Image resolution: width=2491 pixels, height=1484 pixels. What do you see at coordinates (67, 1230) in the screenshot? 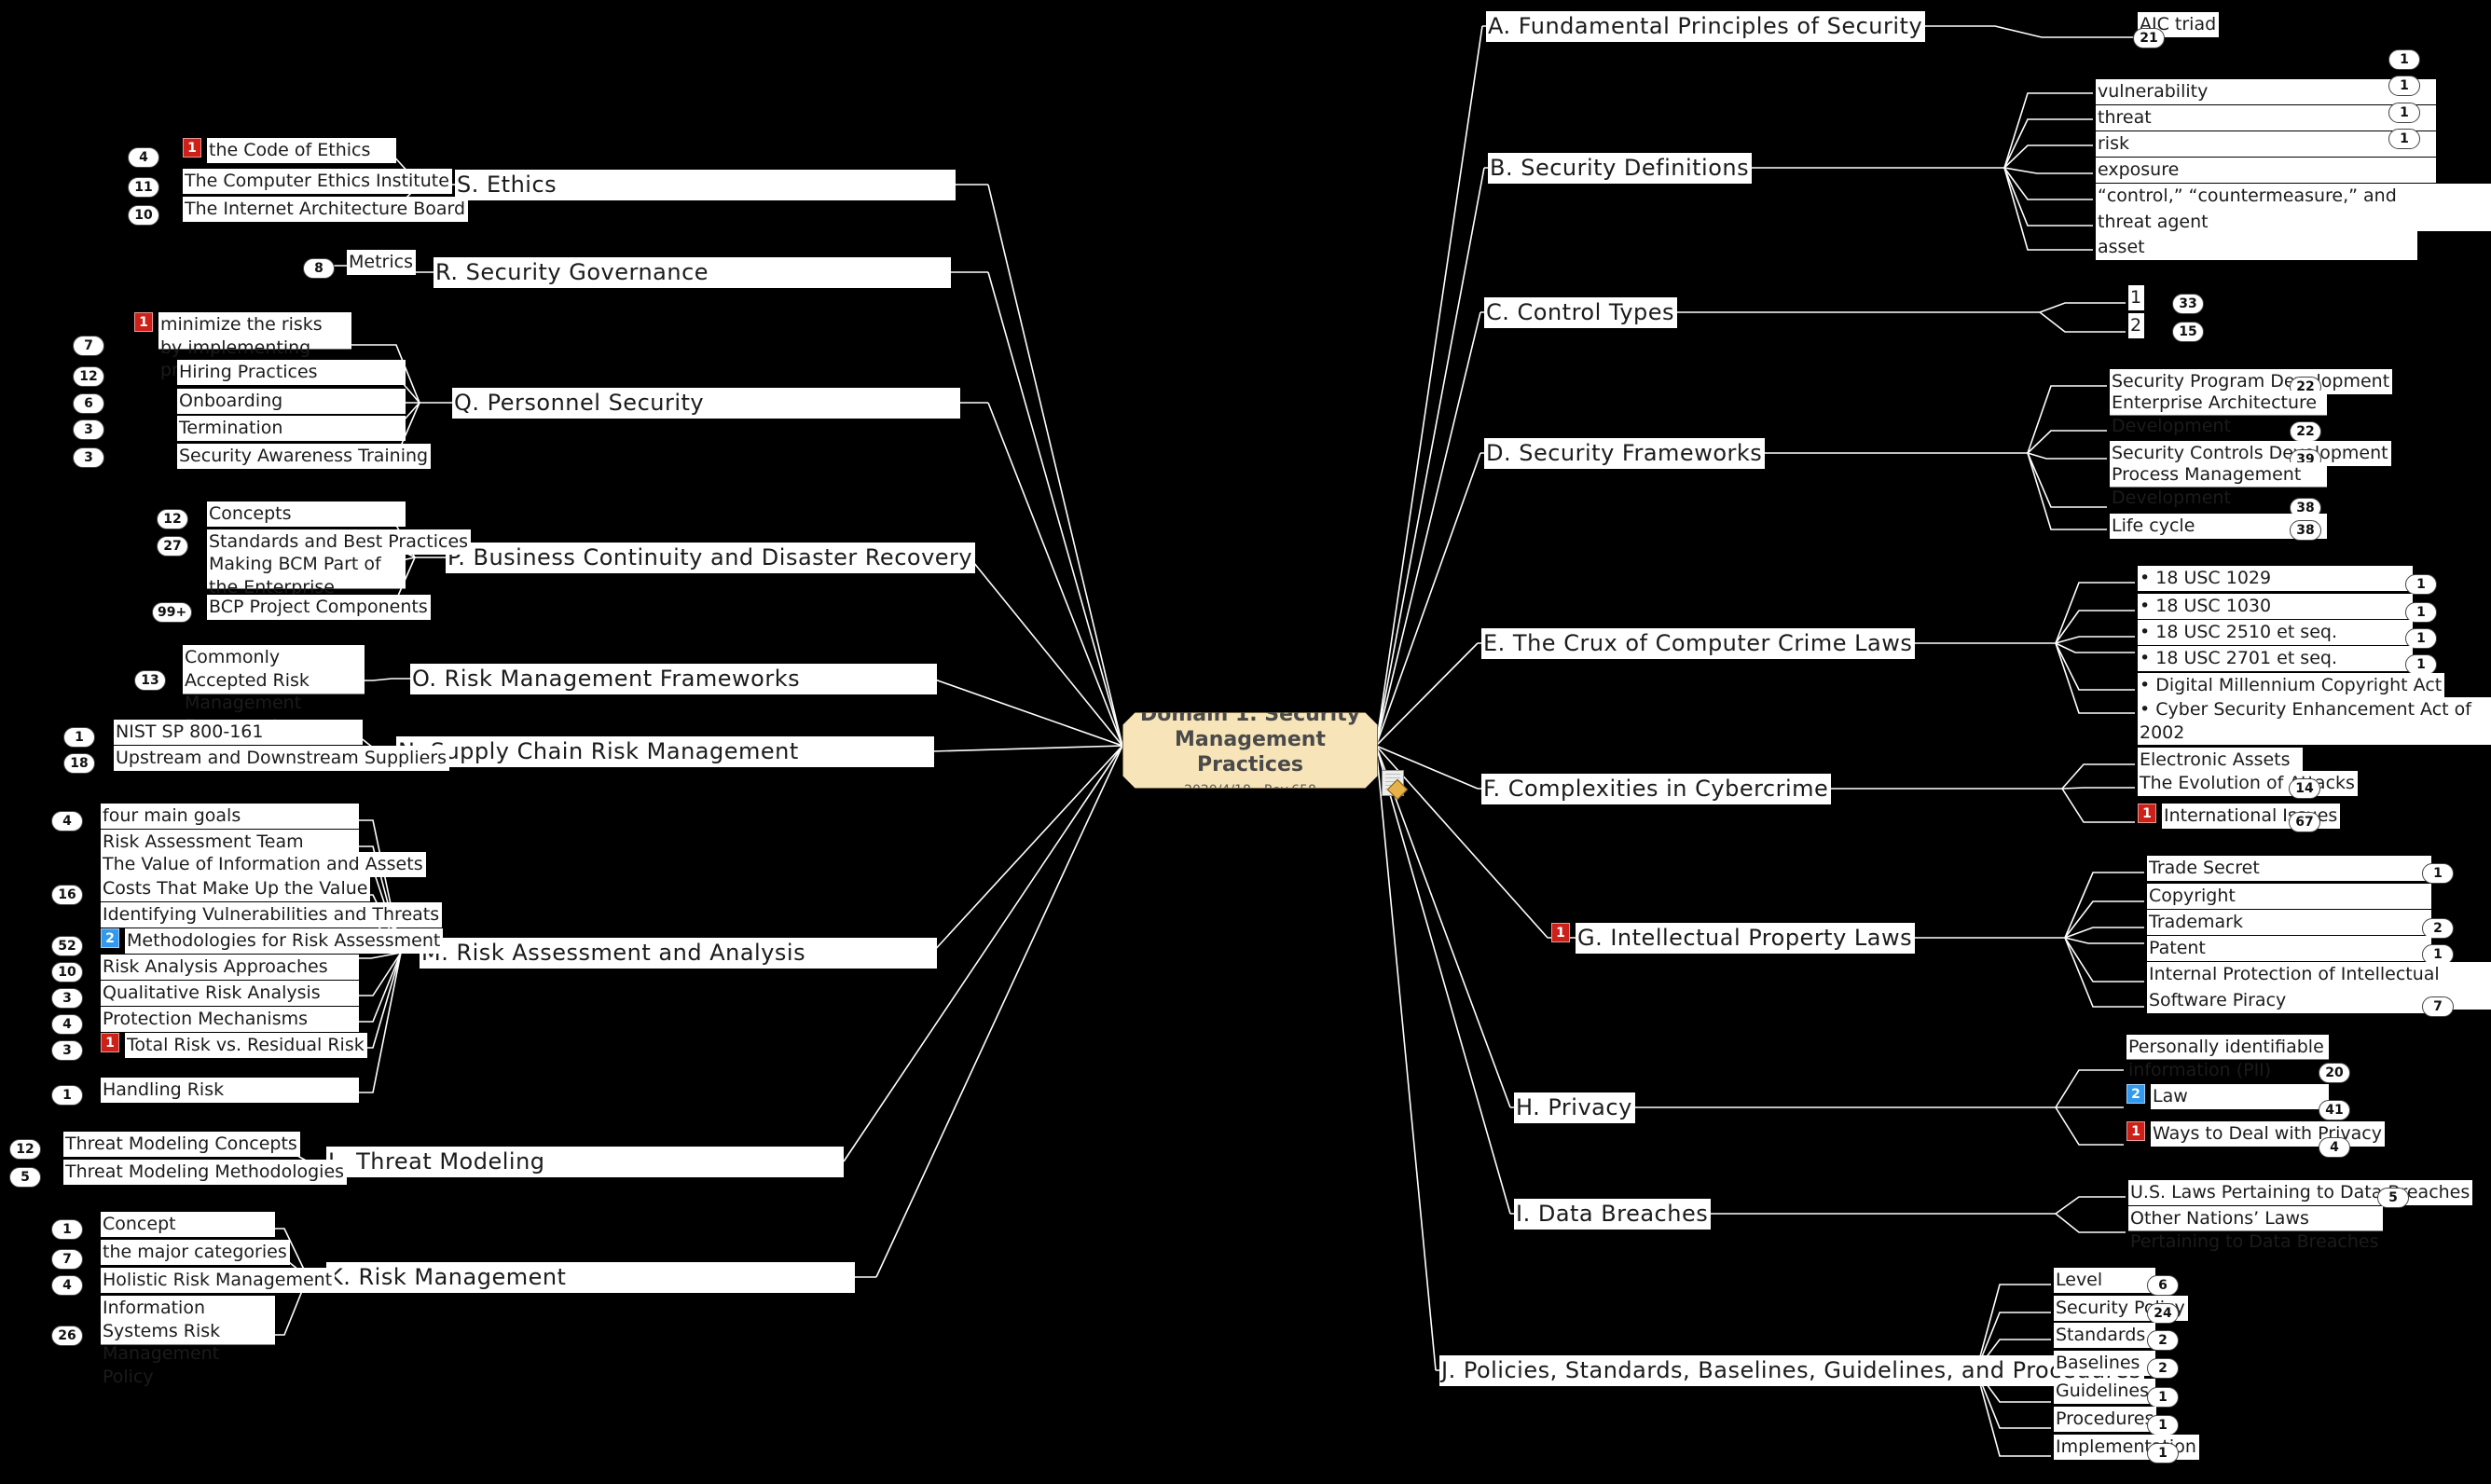
I see `badge-K-0: 1` at bounding box center [67, 1230].